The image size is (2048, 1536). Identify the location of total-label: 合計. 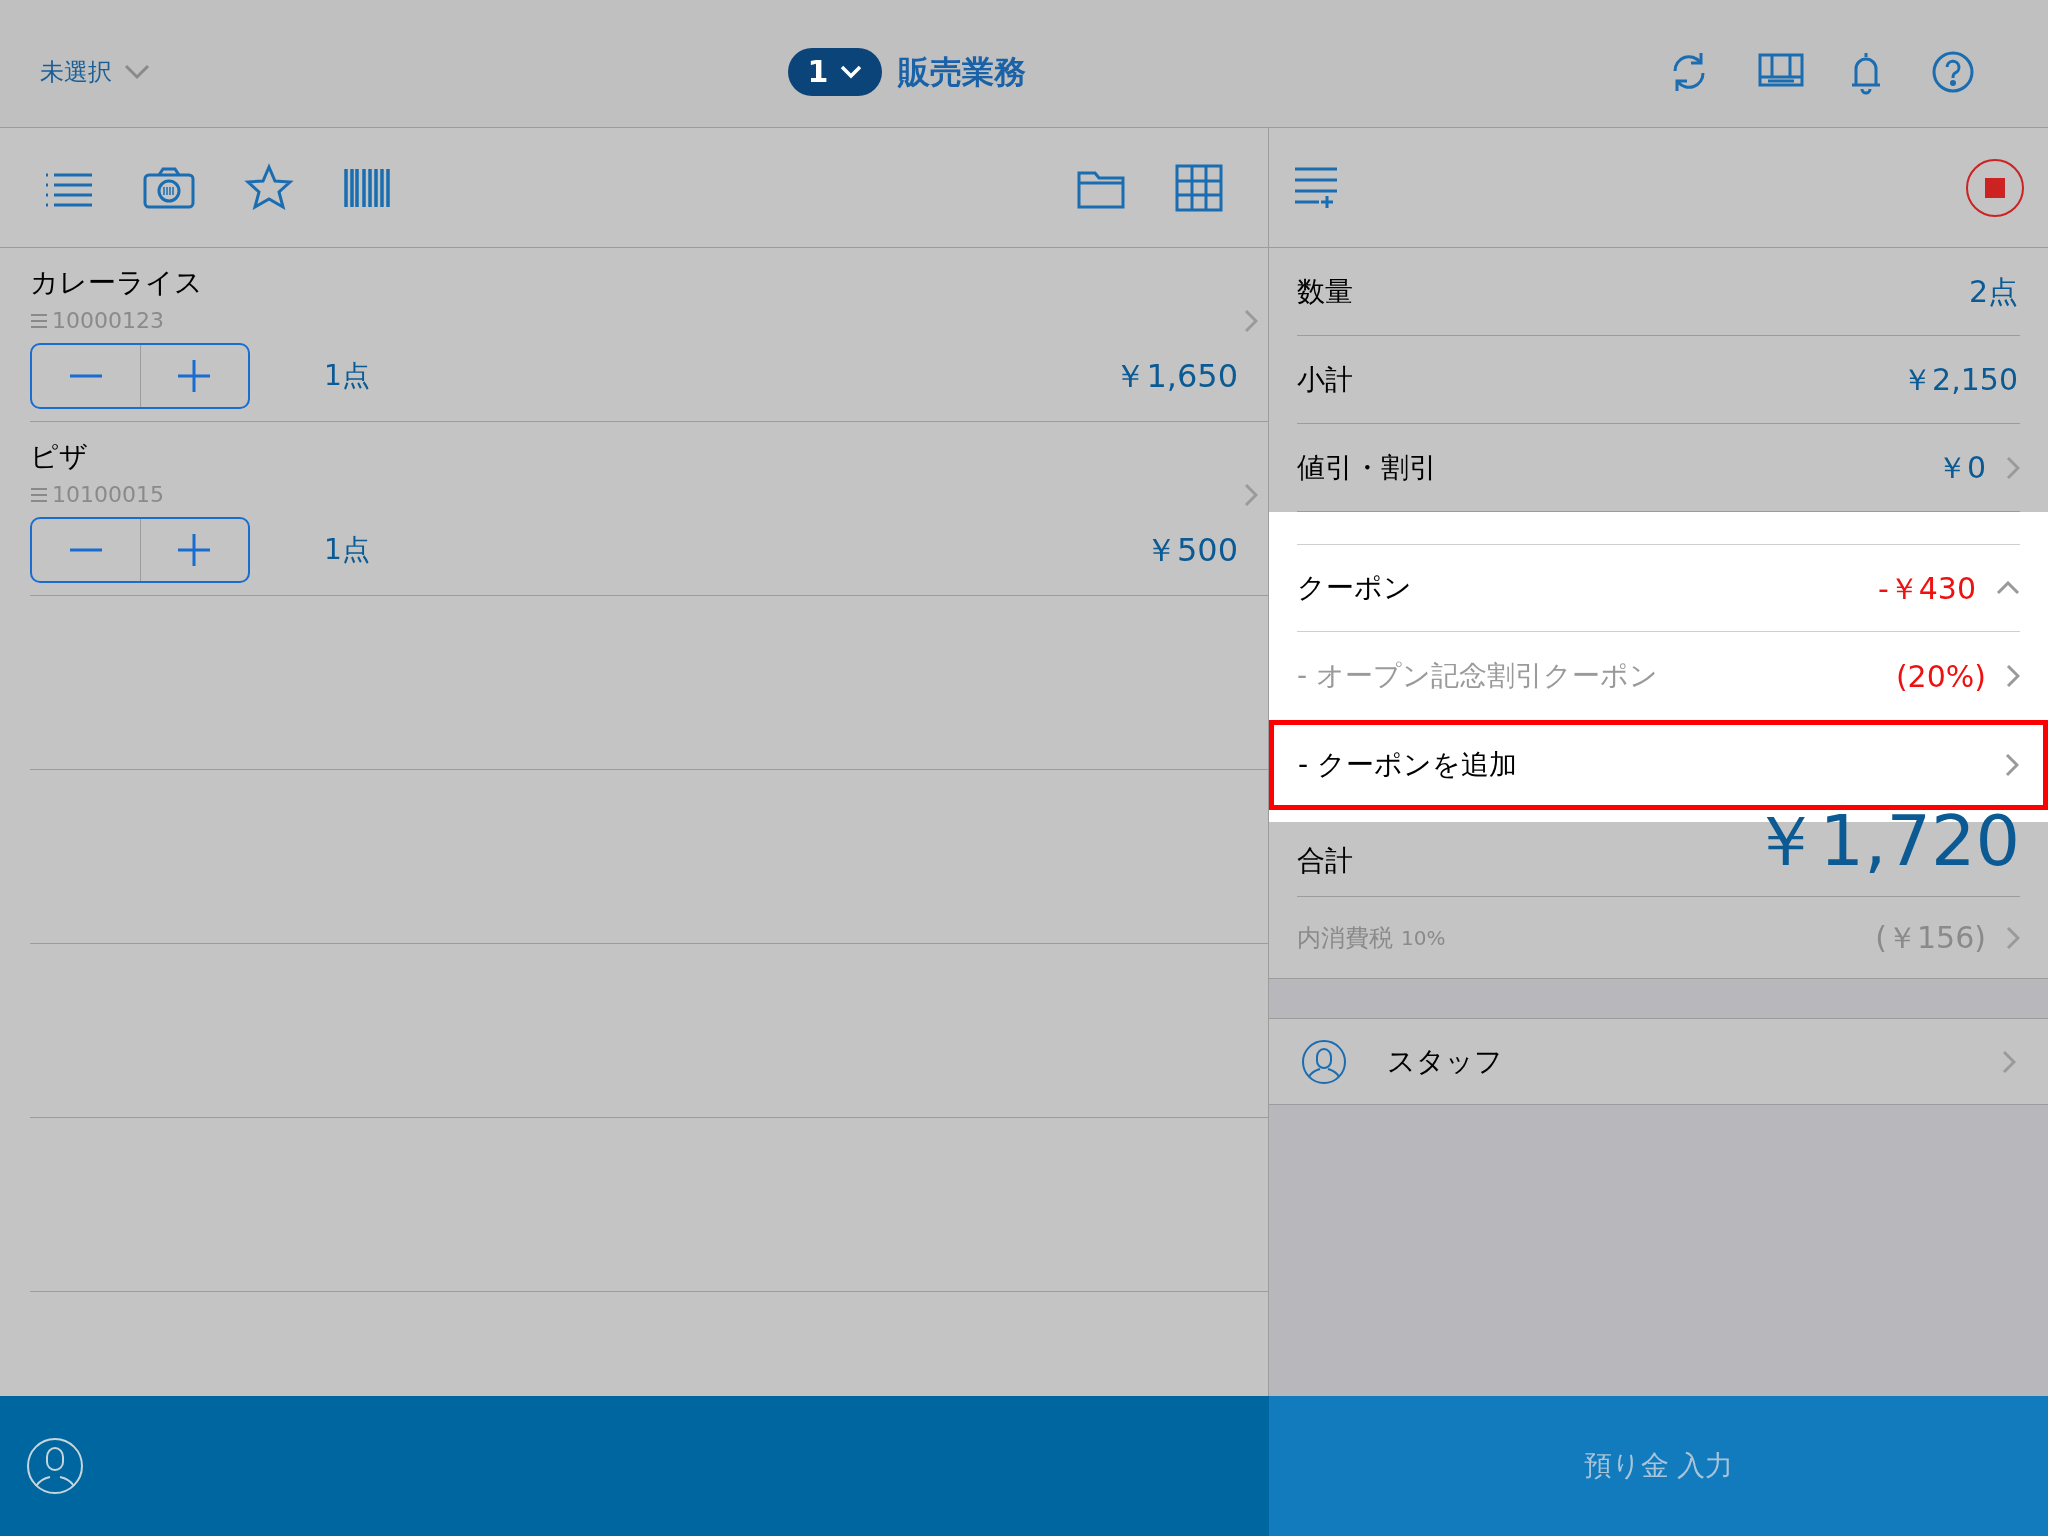
(1325, 861).